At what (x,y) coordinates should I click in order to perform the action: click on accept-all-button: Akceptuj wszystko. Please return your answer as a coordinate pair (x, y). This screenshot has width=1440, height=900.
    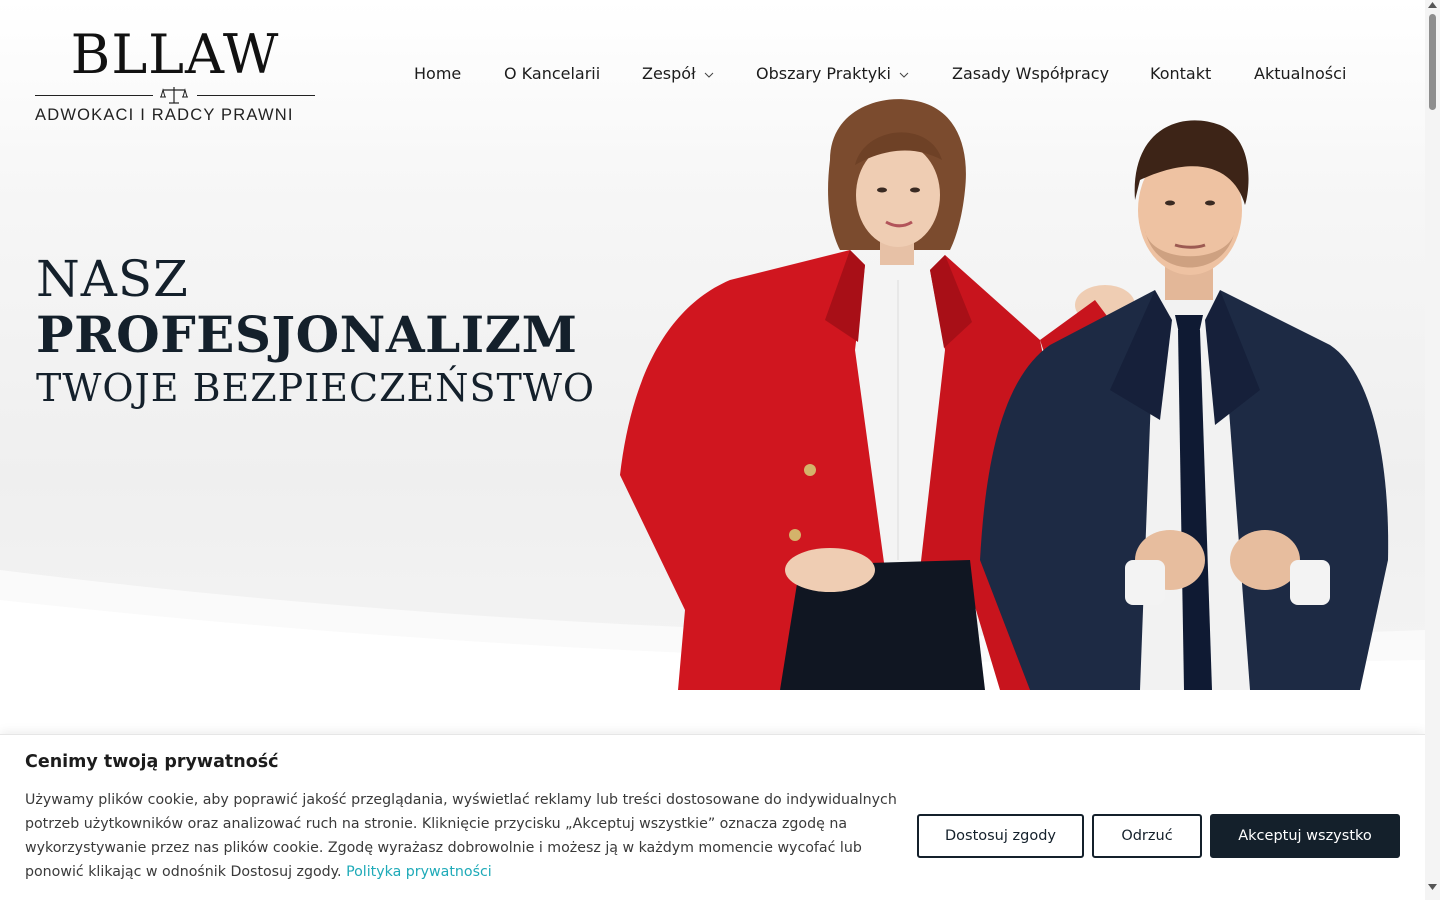
    Looking at the image, I should click on (1305, 836).